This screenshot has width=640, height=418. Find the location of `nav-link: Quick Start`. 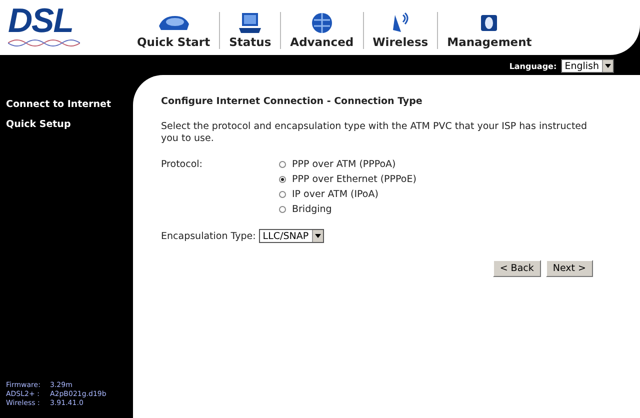

nav-link: Quick Start is located at coordinates (173, 42).